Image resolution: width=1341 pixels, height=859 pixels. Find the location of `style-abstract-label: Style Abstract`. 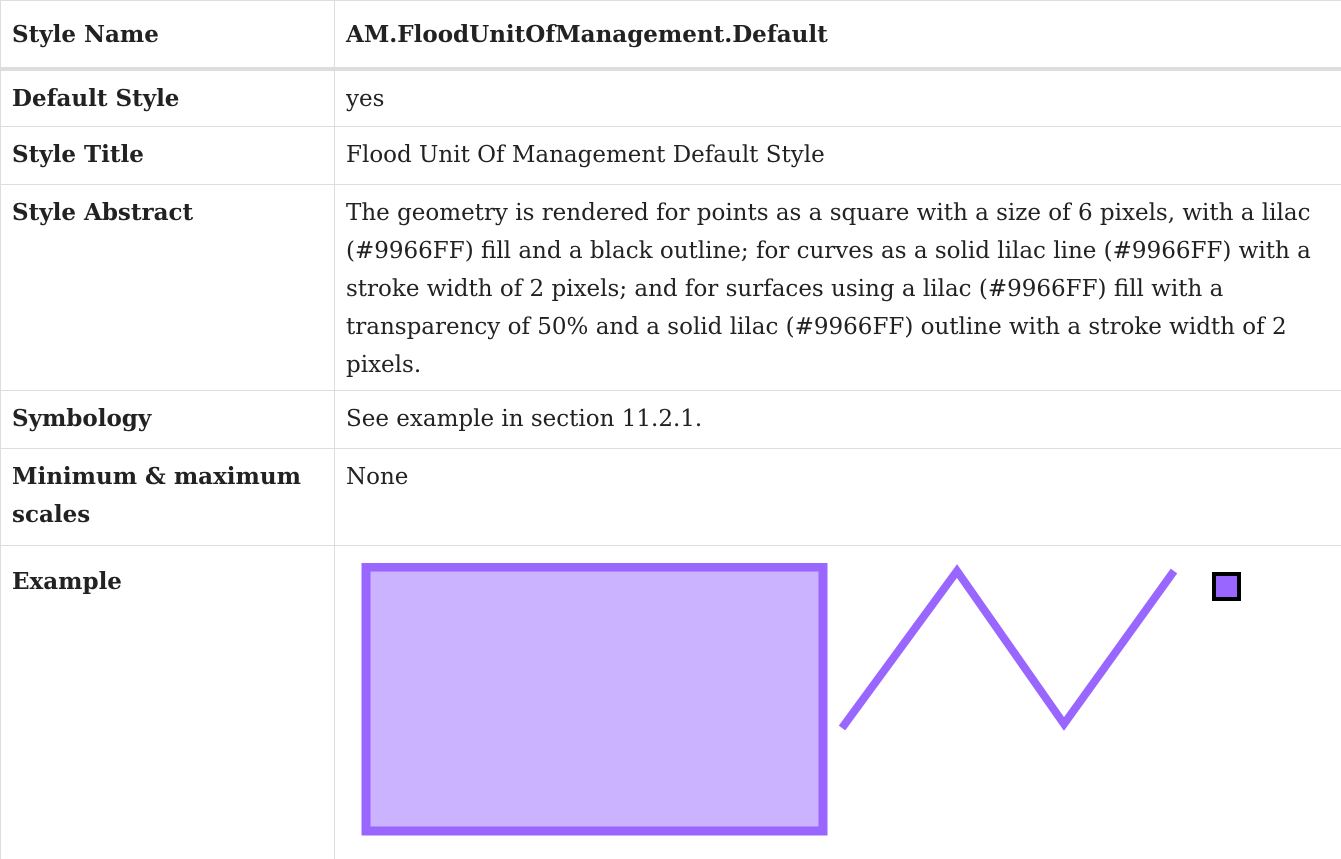

style-abstract-label: Style Abstract is located at coordinates (167, 287).